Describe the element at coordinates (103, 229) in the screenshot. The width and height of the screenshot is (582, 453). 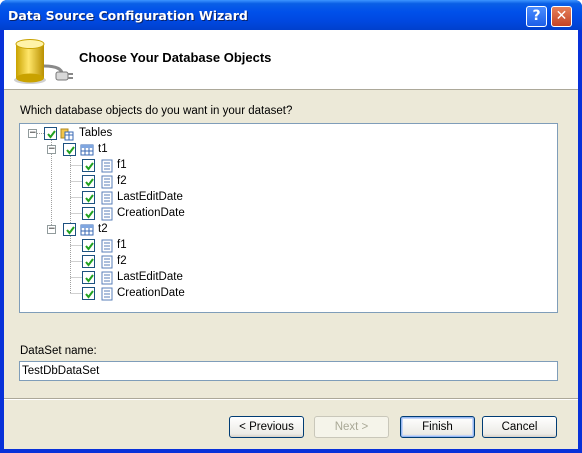
I see `tree-label-t2: t2` at that location.